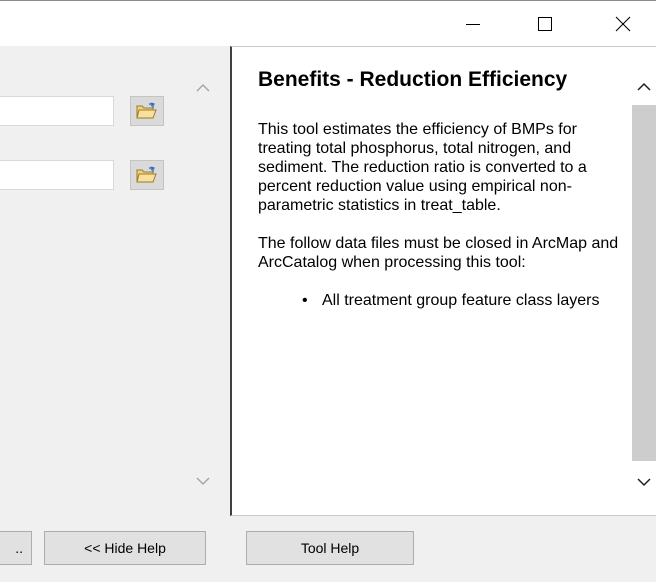 Image resolution: width=656 pixels, height=582 pixels. I want to click on button-bar: .. << Hide Help Tool Help, so click(328, 549).